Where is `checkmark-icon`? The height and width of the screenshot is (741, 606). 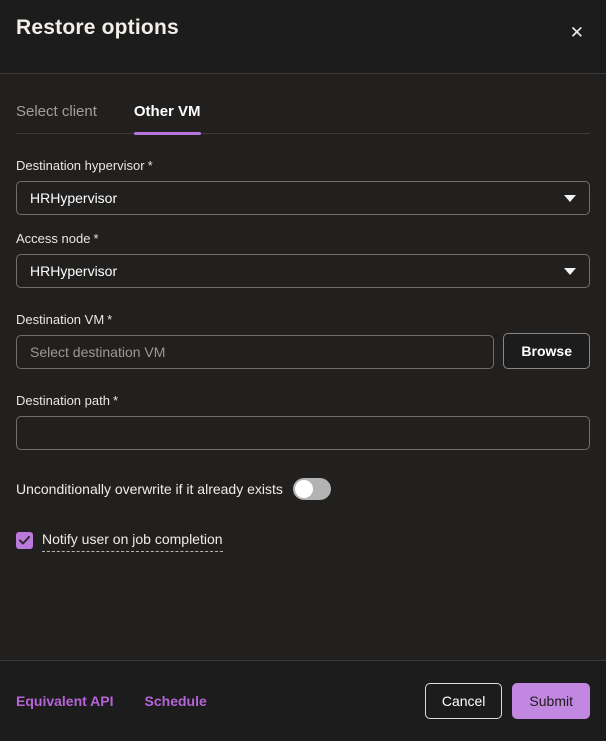 checkmark-icon is located at coordinates (24, 540).